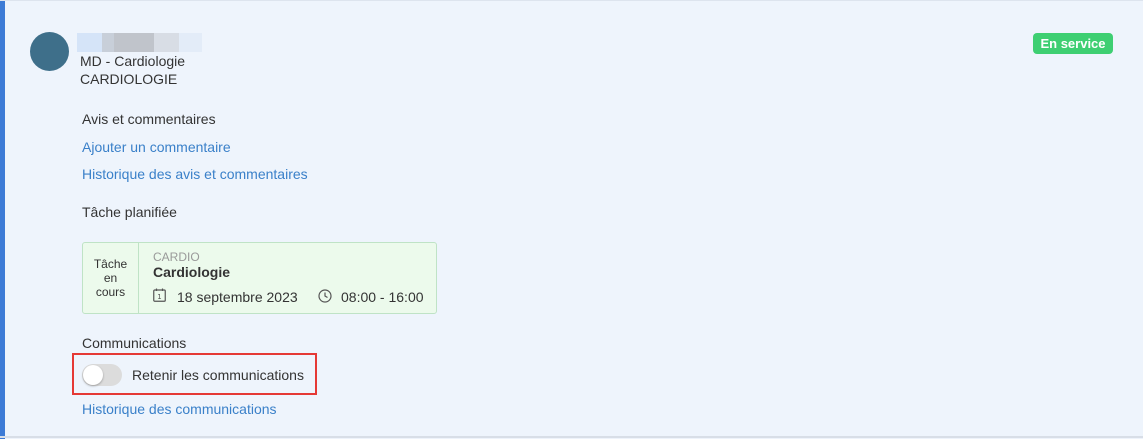 The image size is (1143, 439). I want to click on reviews-section-title: Avis et commentaires, so click(149, 119).